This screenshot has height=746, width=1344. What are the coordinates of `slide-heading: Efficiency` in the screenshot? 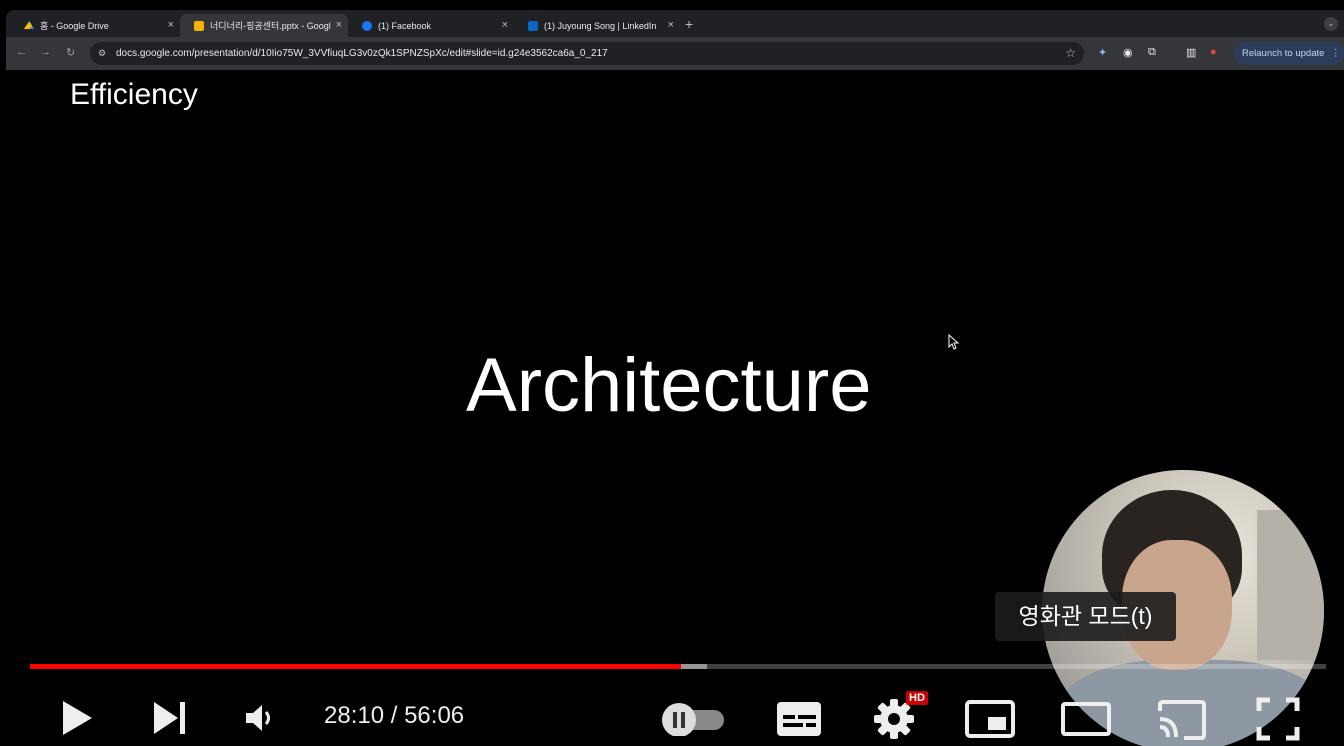 It's located at (134, 94).